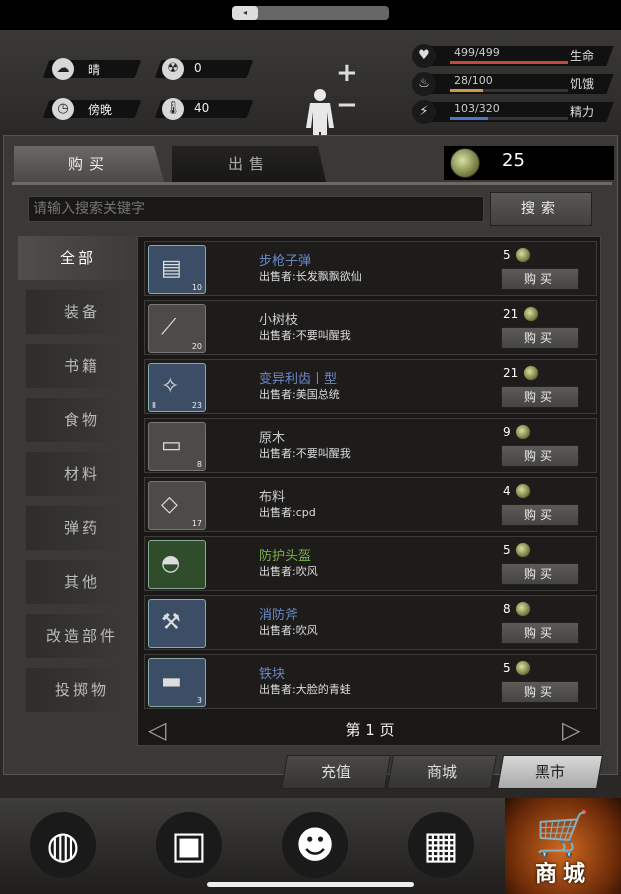  What do you see at coordinates (82, 366) in the screenshot?
I see `category-books: 书籍` at bounding box center [82, 366].